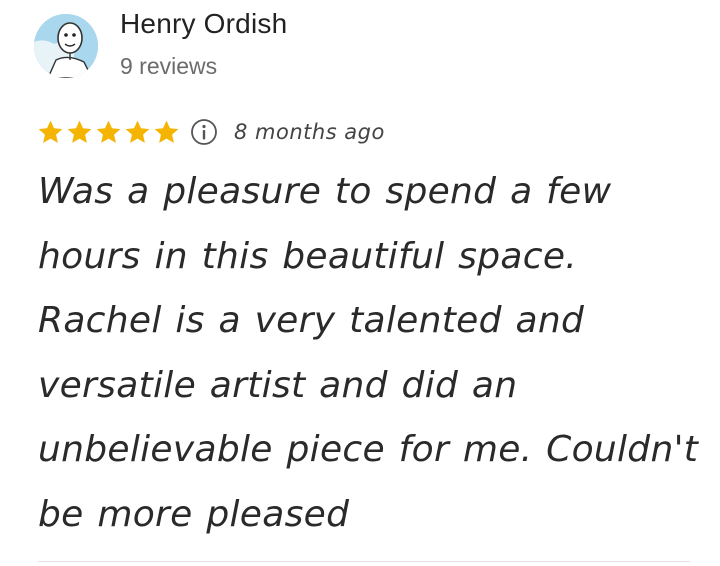 Image resolution: width=720 pixels, height=566 pixels. What do you see at coordinates (309, 132) in the screenshot?
I see `review-time: 8 months ago` at bounding box center [309, 132].